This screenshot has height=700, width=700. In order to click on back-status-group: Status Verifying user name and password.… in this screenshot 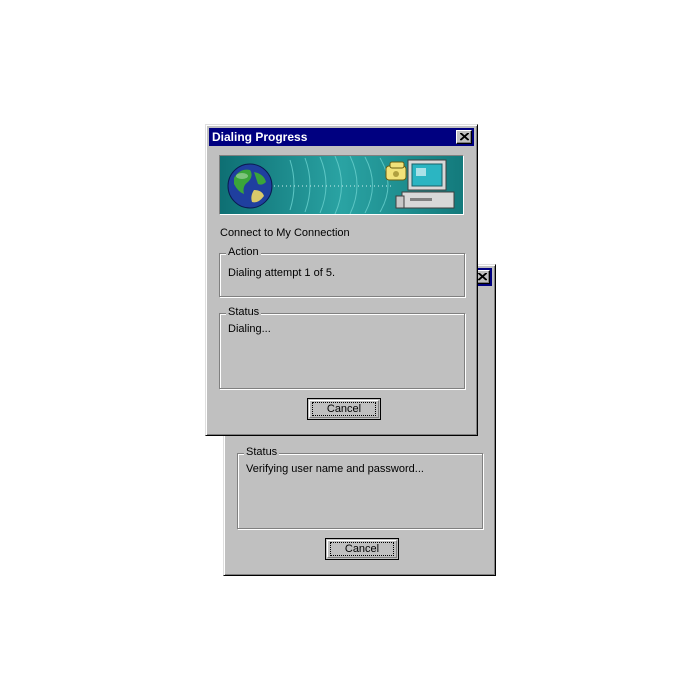, I will do `click(360, 487)`.